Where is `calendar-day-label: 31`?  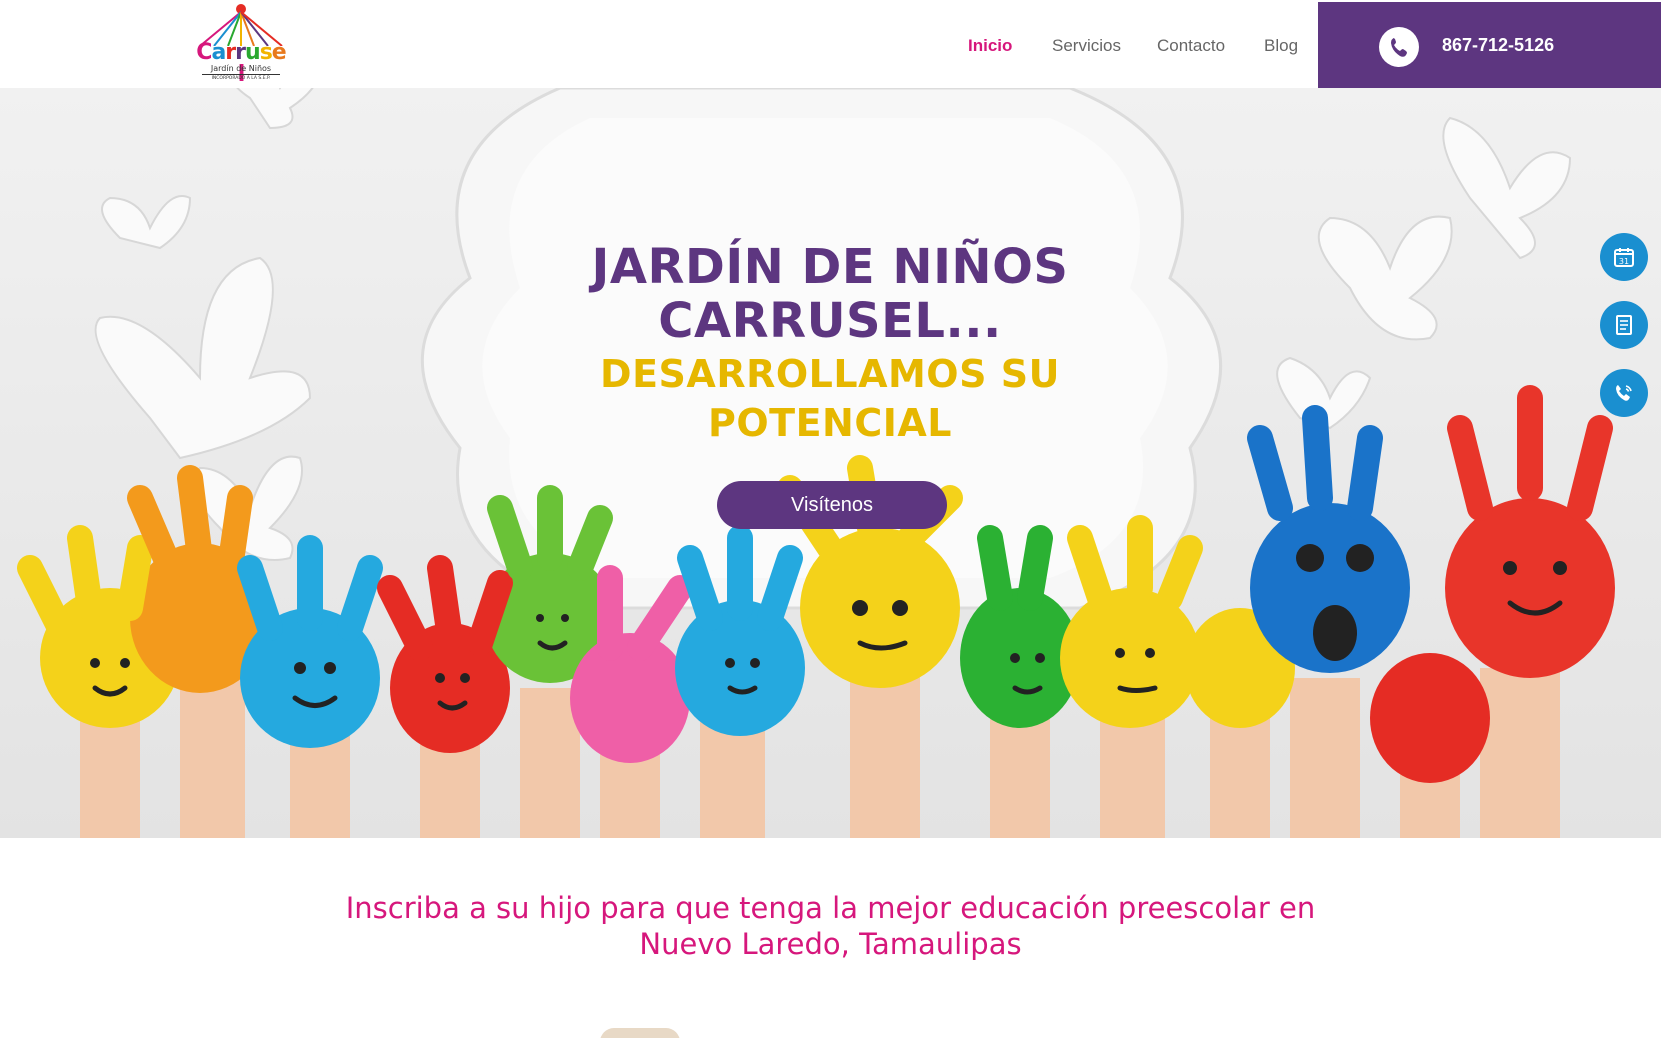
calendar-day-label: 31 is located at coordinates (1624, 261).